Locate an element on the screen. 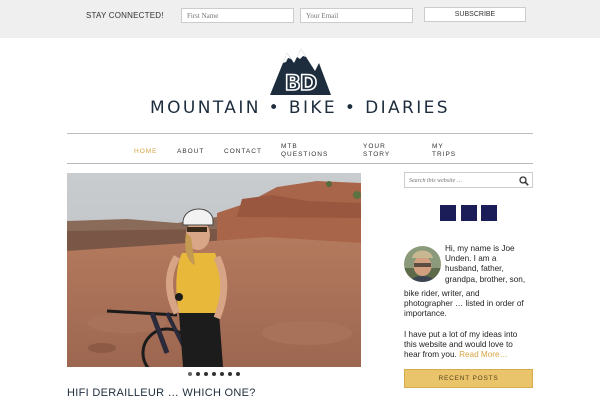 The image size is (600, 400). nav-item-my-trips: MY TRIPS is located at coordinates (444, 151).